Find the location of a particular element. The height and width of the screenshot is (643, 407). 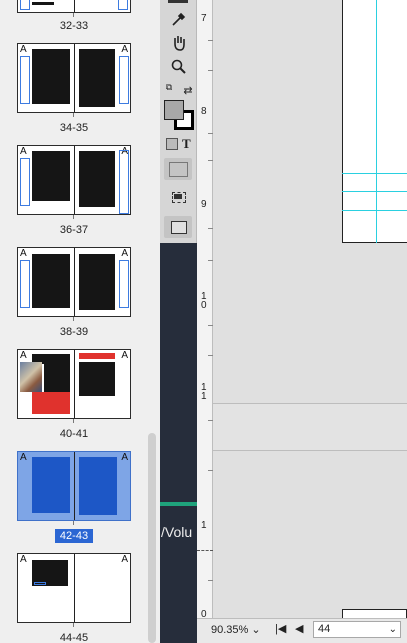

spread-thumbnail-36-37: A A is located at coordinates (74, 180).